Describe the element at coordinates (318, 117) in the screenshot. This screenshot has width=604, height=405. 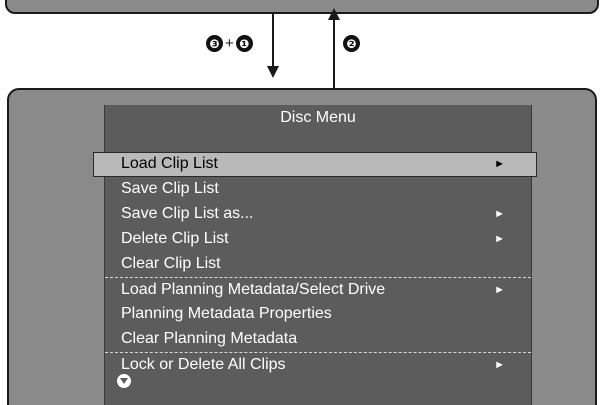
I see `menu-title: Disc Menu` at that location.